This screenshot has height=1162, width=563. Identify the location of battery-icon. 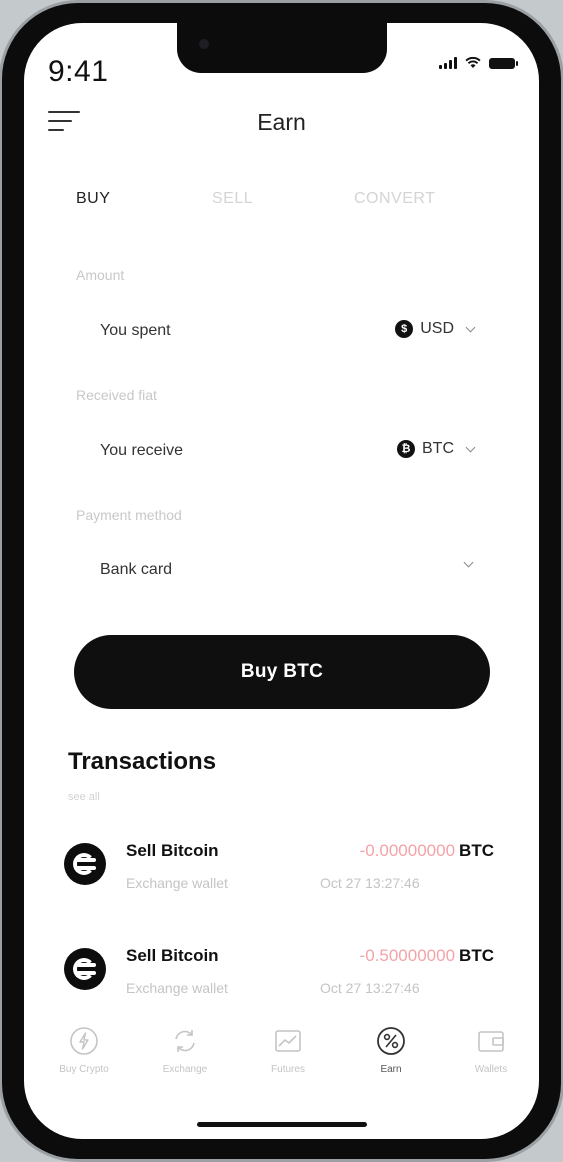
(503, 63).